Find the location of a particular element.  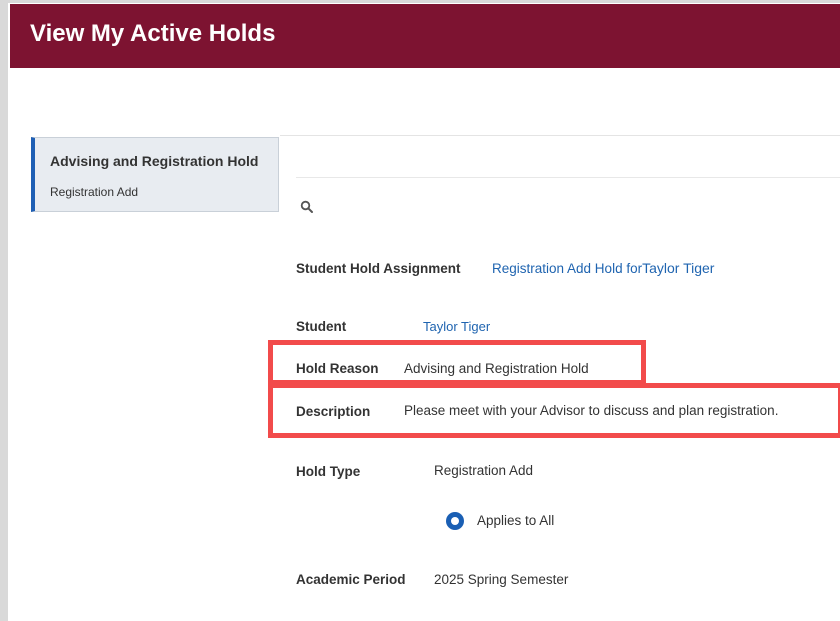

student-link: Taylor Tiger is located at coordinates (456, 326).